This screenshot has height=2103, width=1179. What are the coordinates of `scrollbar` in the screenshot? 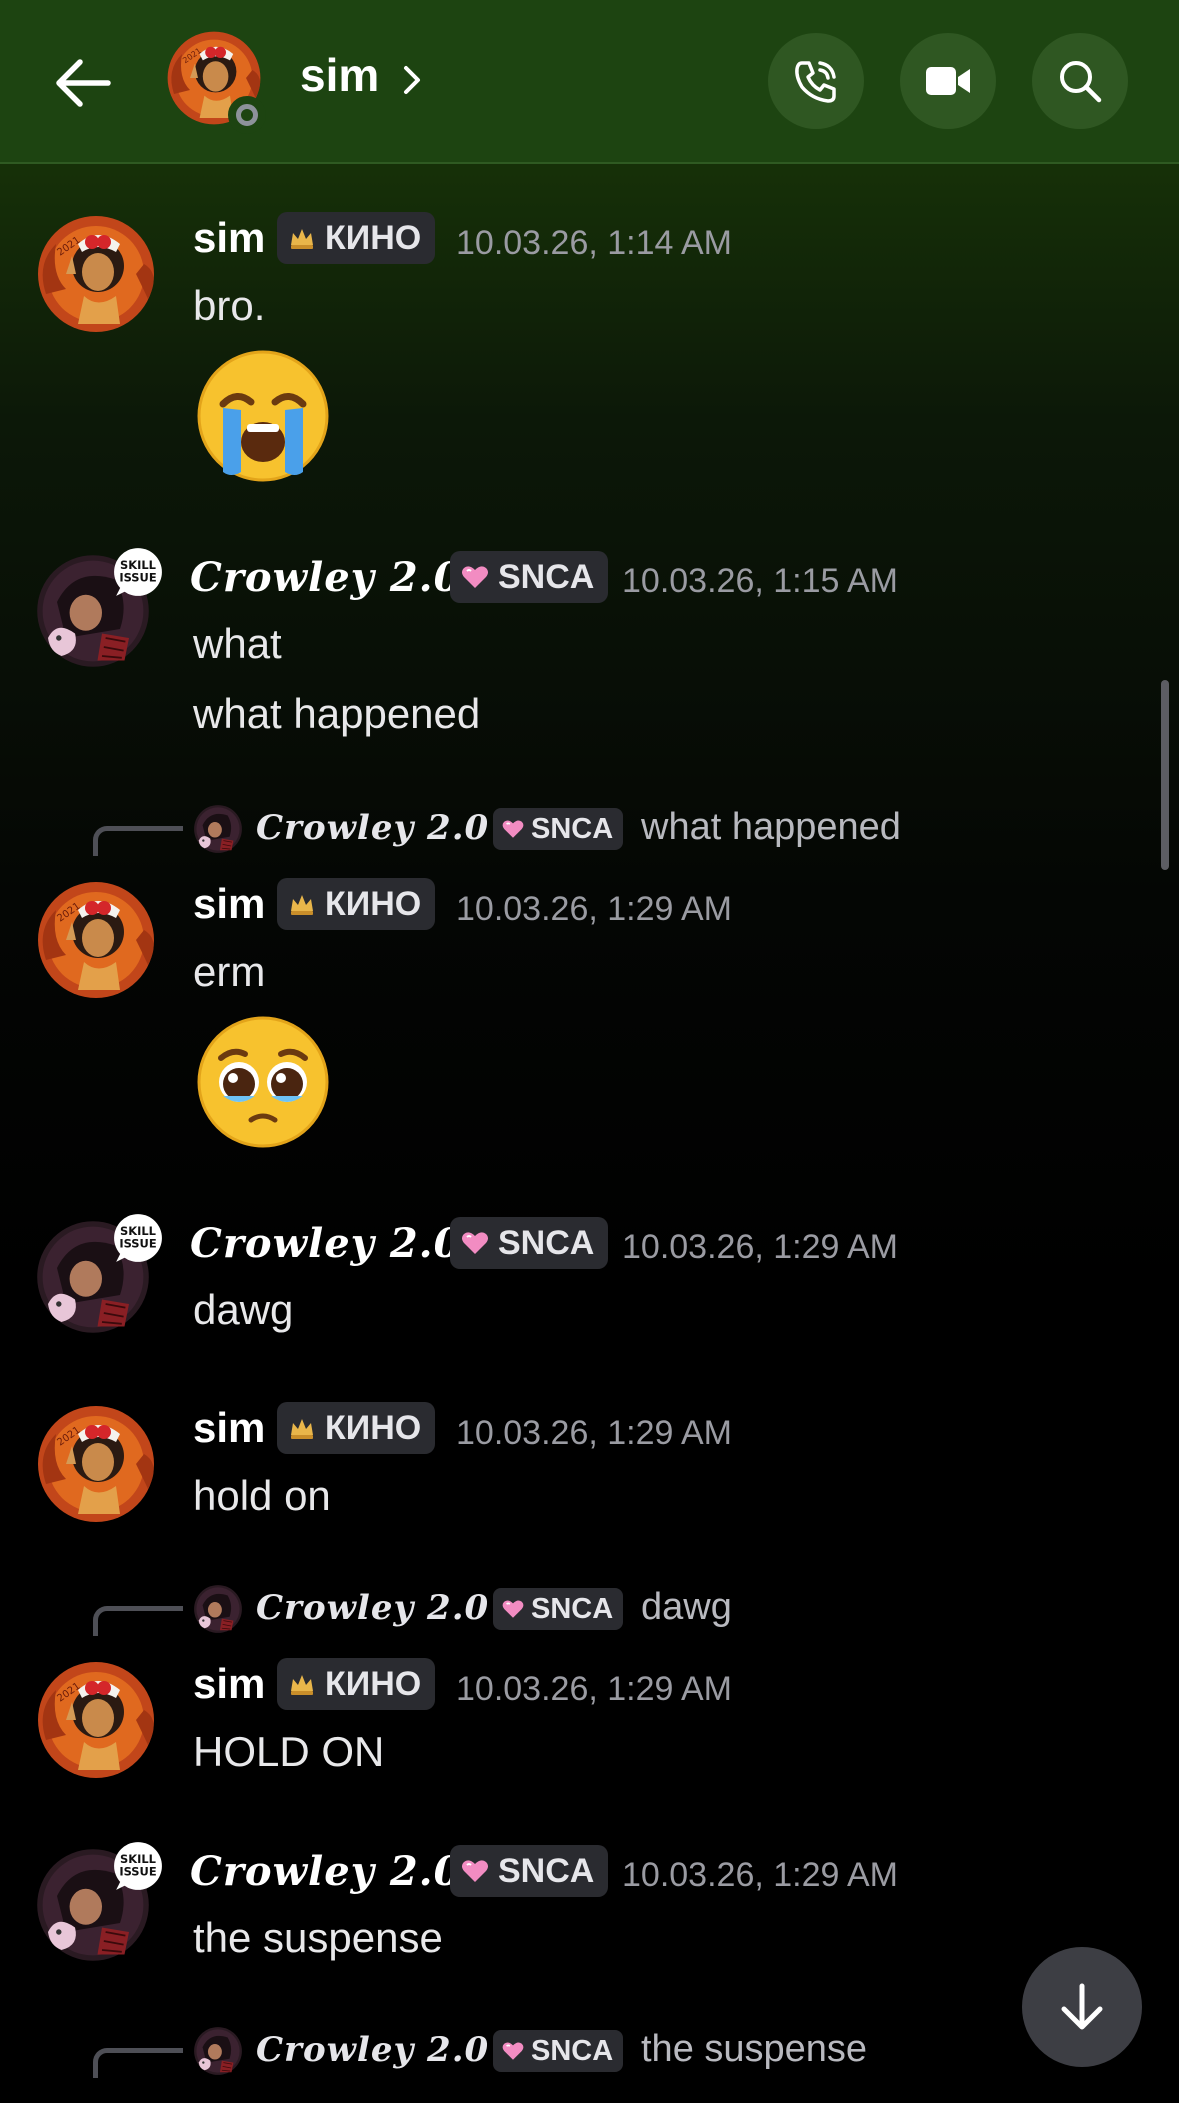 It's located at (1165, 775).